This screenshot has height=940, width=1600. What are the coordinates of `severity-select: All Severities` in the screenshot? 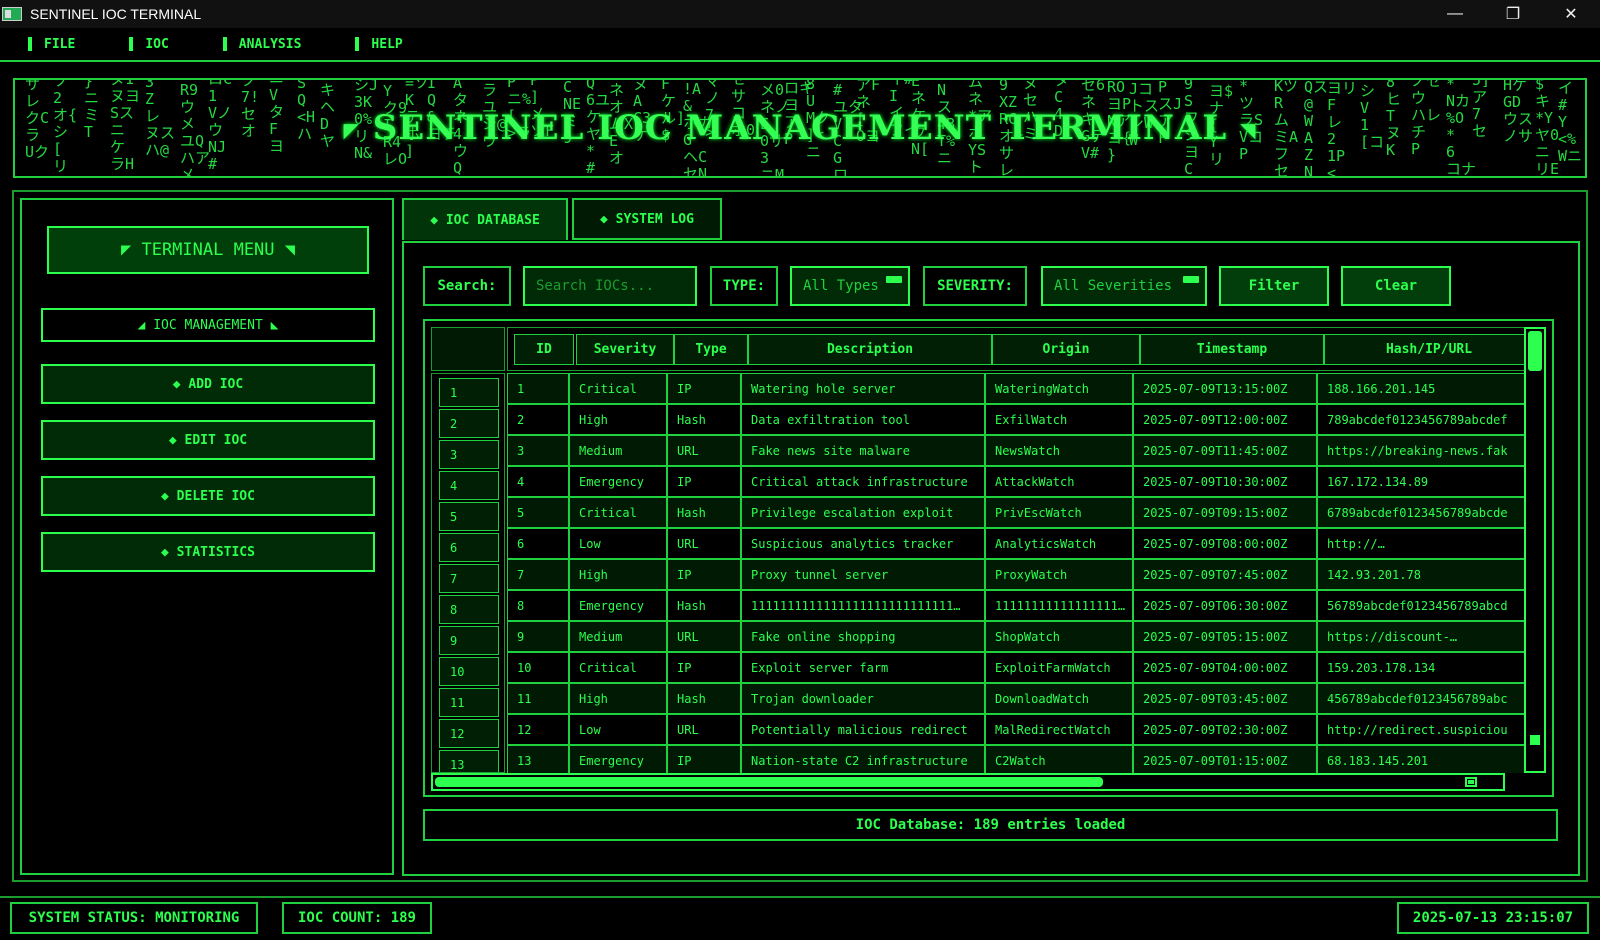 It's located at (1124, 286).